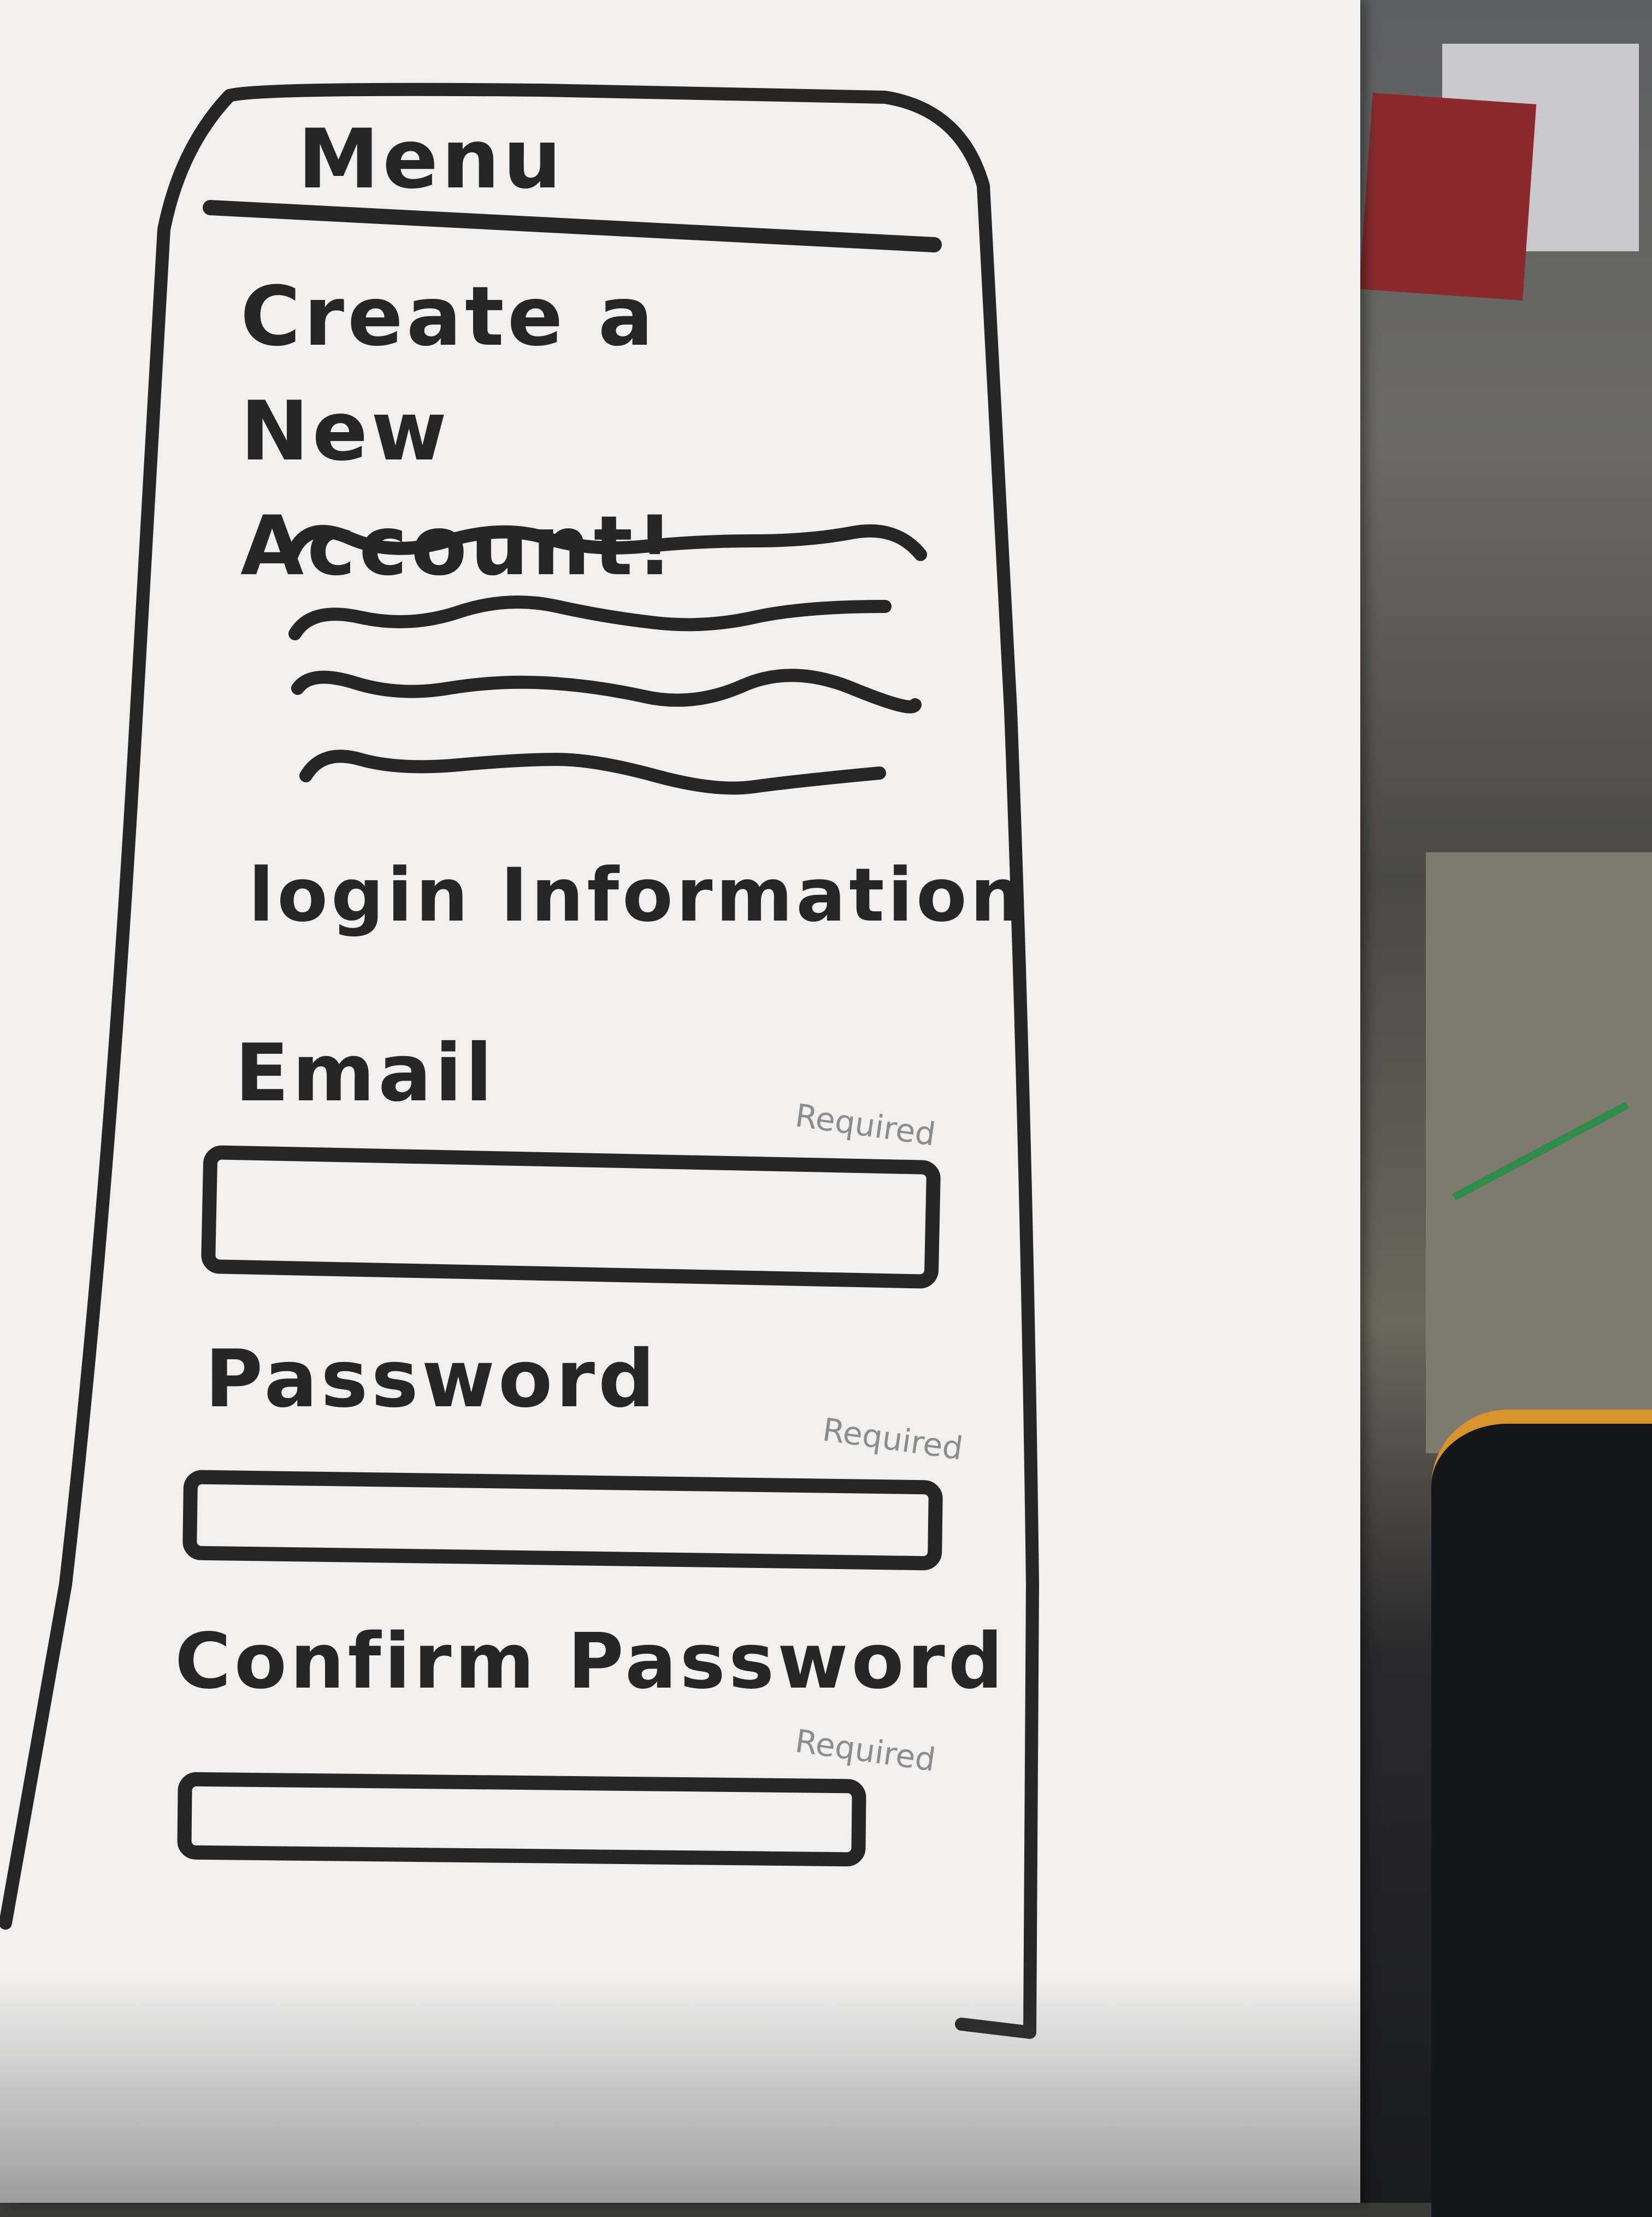  Describe the element at coordinates (590, 1661) in the screenshot. I see `confirm-password-label: Confirm Password` at that location.